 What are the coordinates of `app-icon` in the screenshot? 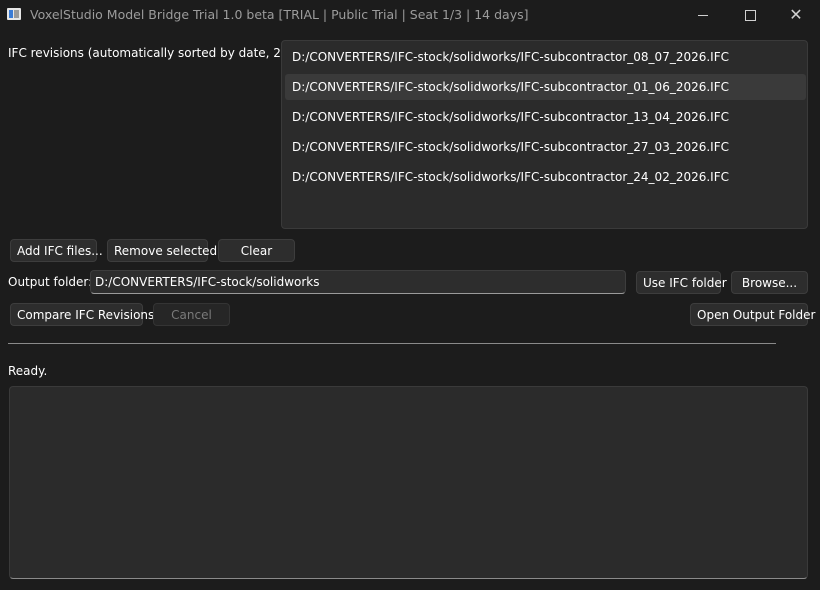 It's located at (14, 14).